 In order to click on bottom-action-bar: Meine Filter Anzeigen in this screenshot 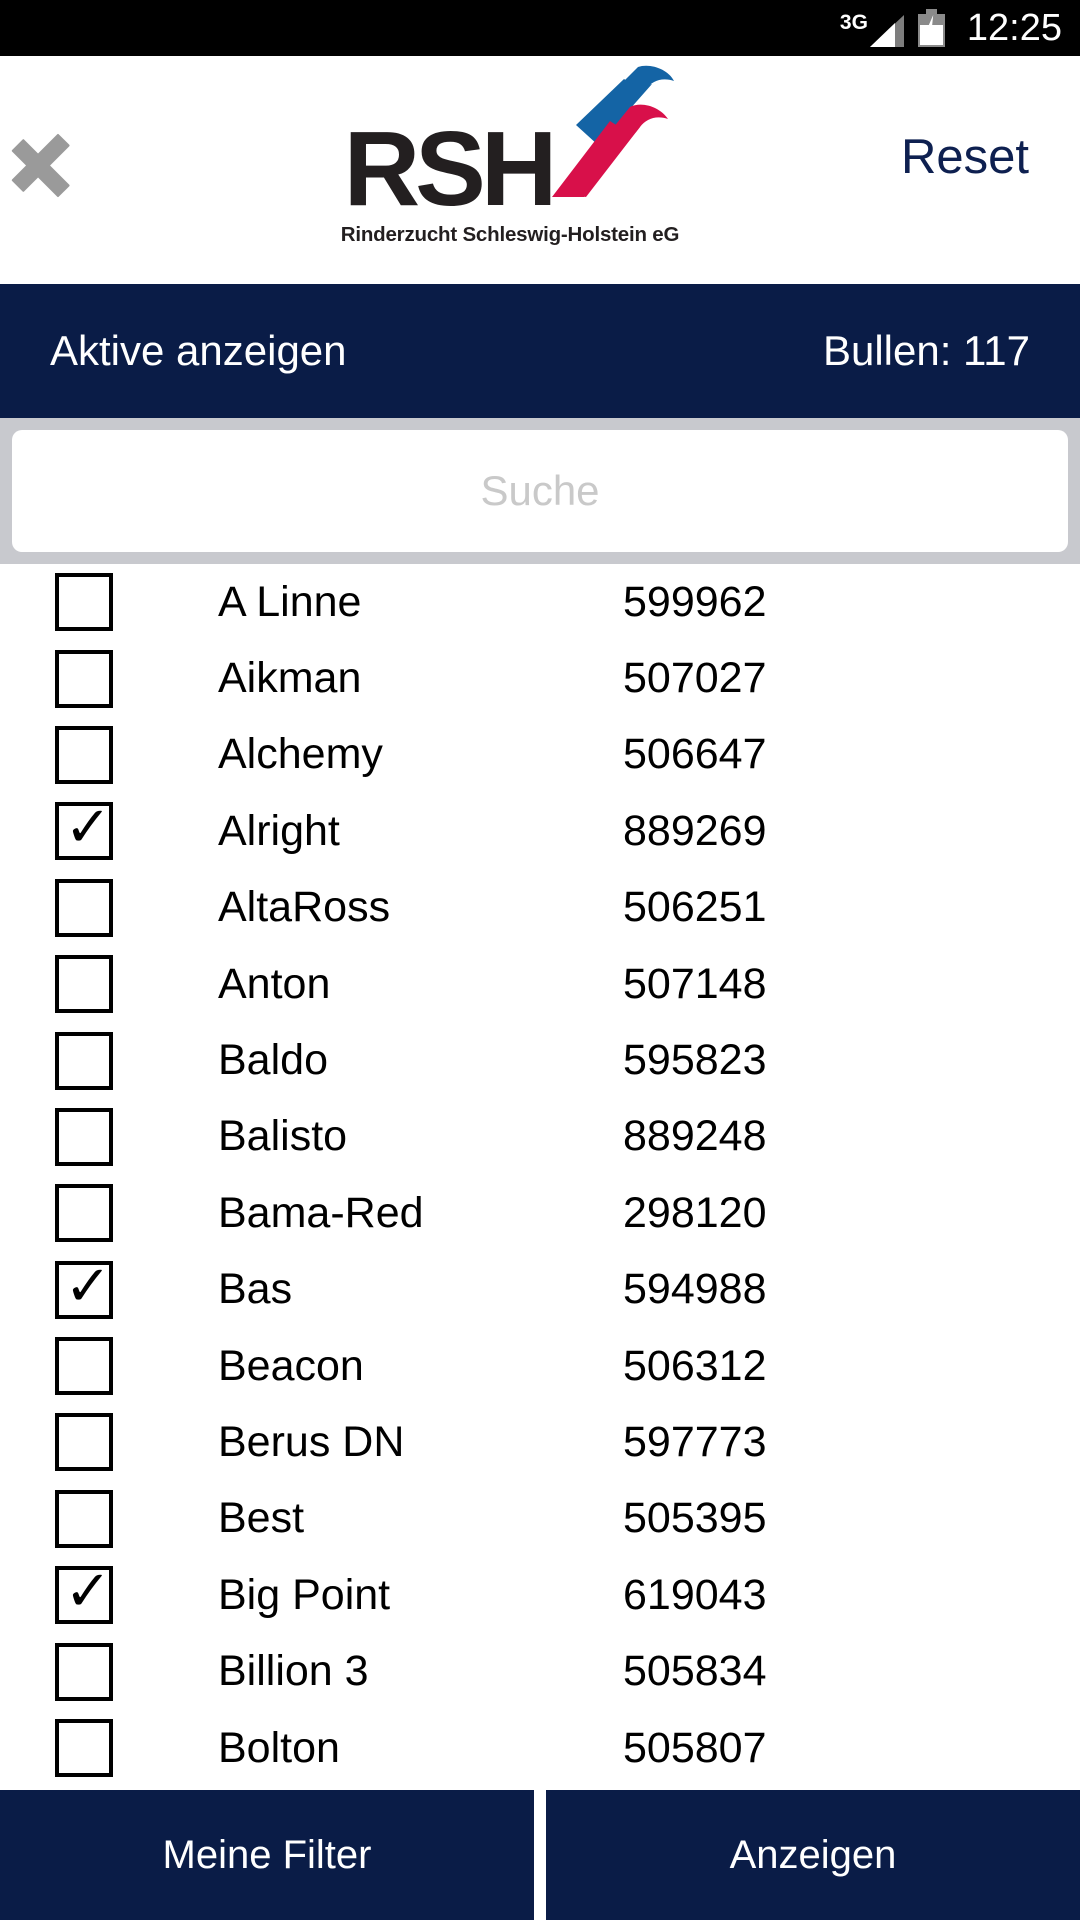, I will do `click(540, 1855)`.